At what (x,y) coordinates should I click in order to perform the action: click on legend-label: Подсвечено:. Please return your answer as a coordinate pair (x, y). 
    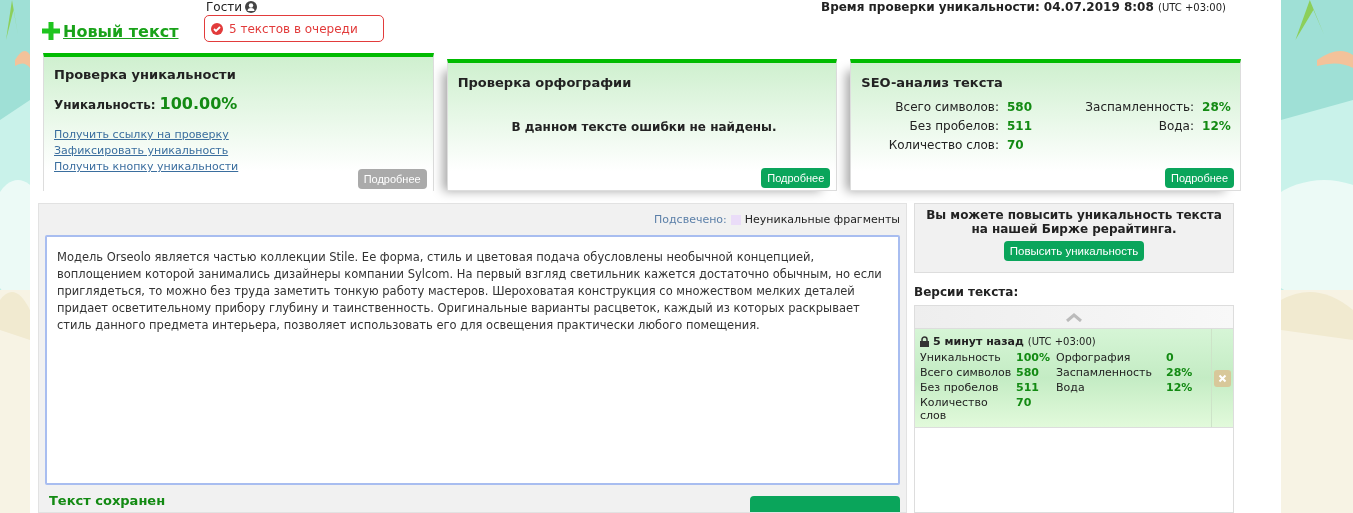
    Looking at the image, I should click on (690, 220).